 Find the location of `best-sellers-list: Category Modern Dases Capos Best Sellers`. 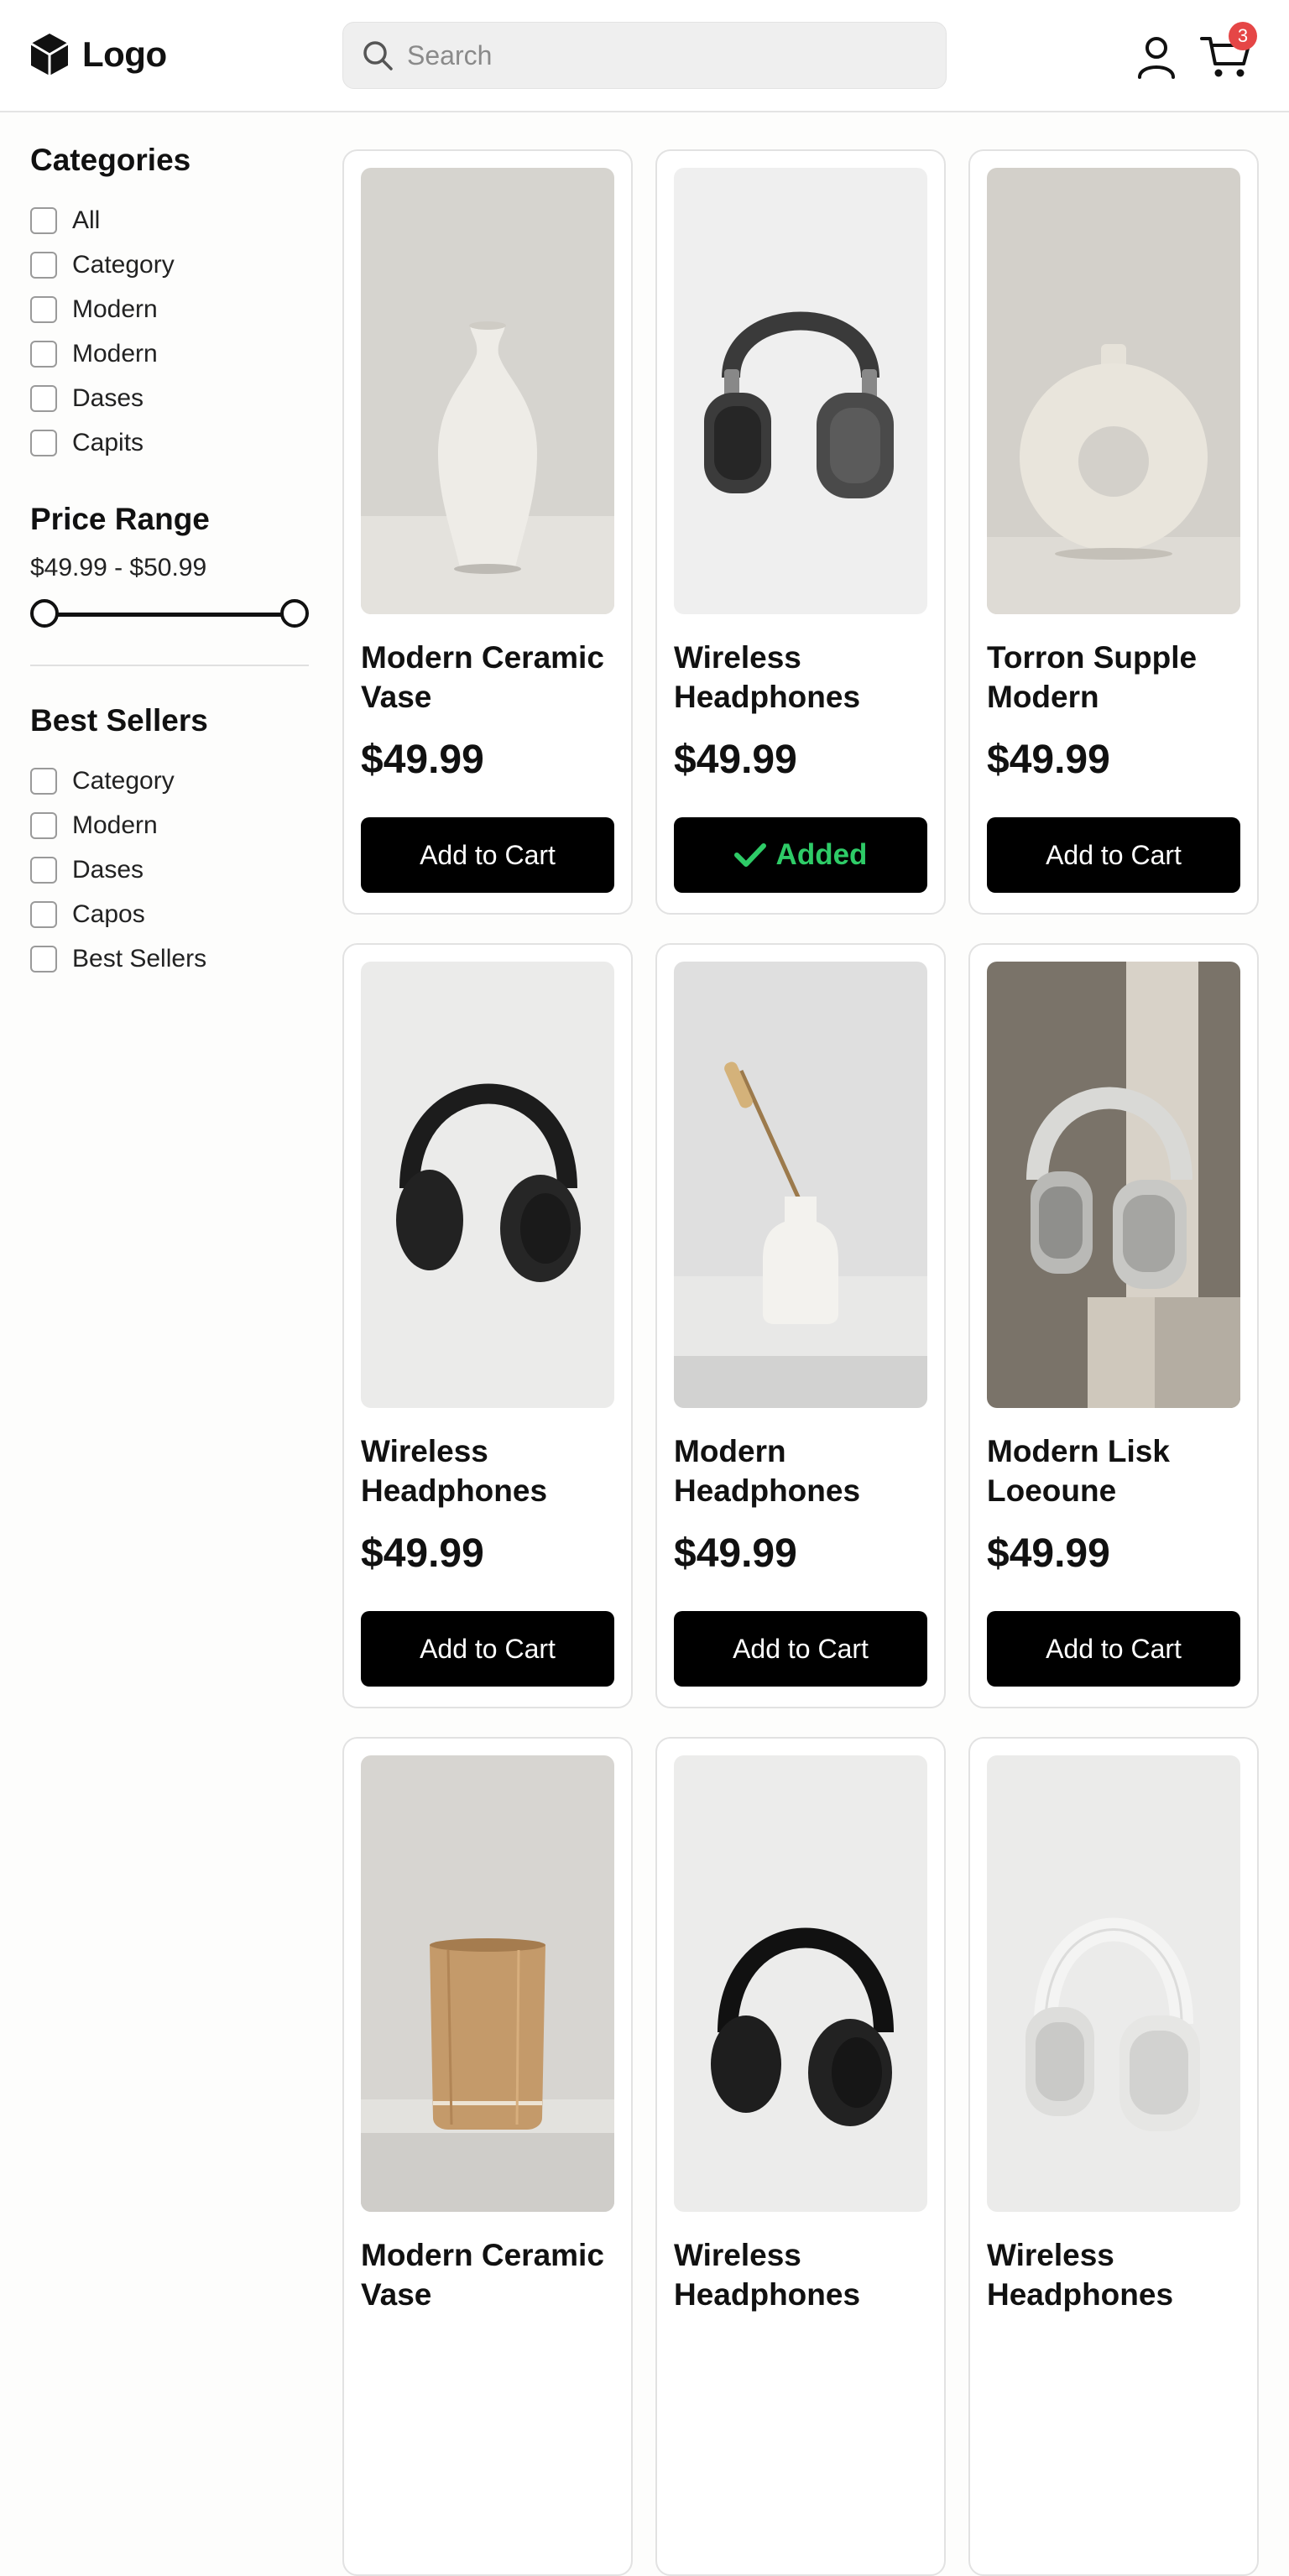

best-sellers-list: Category Modern Dases Capos Best Sellers is located at coordinates (169, 870).